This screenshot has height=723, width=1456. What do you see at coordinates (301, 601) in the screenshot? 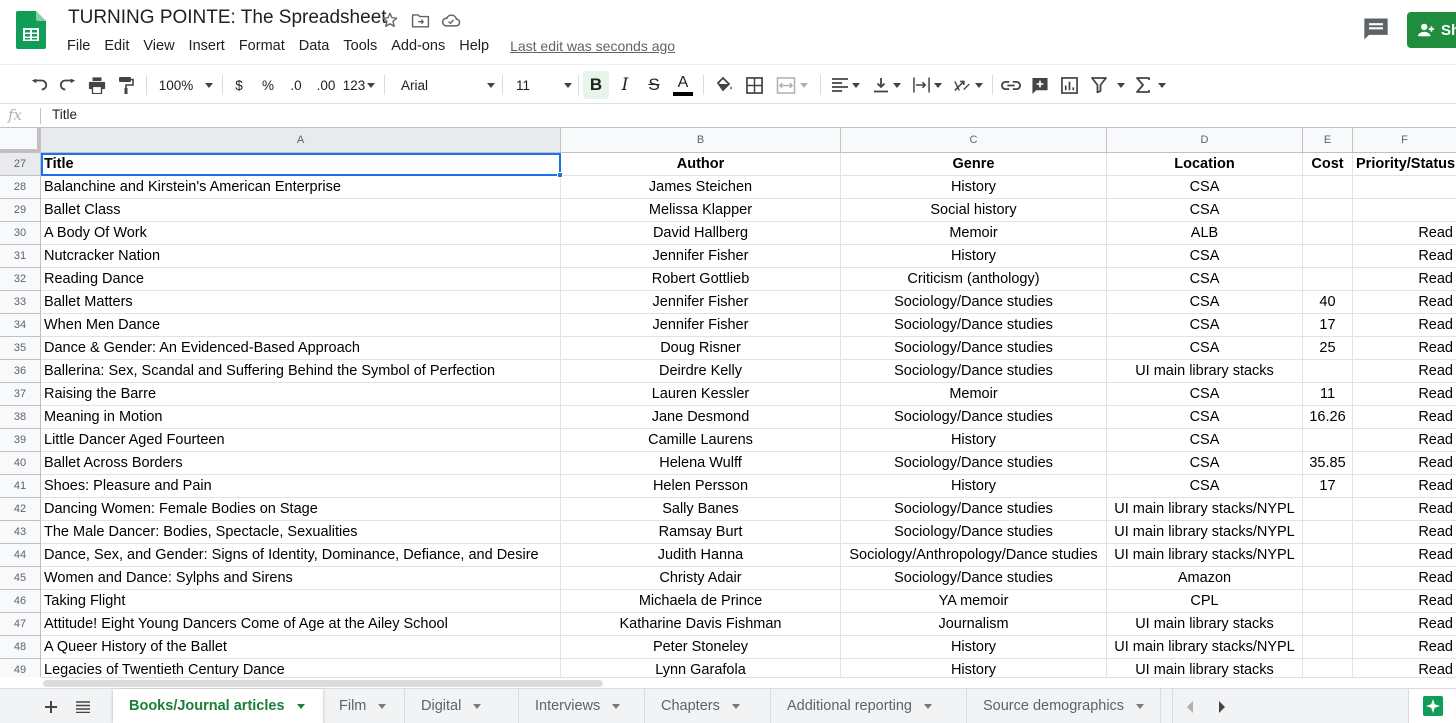
I see `table-cell: Taking Flight` at bounding box center [301, 601].